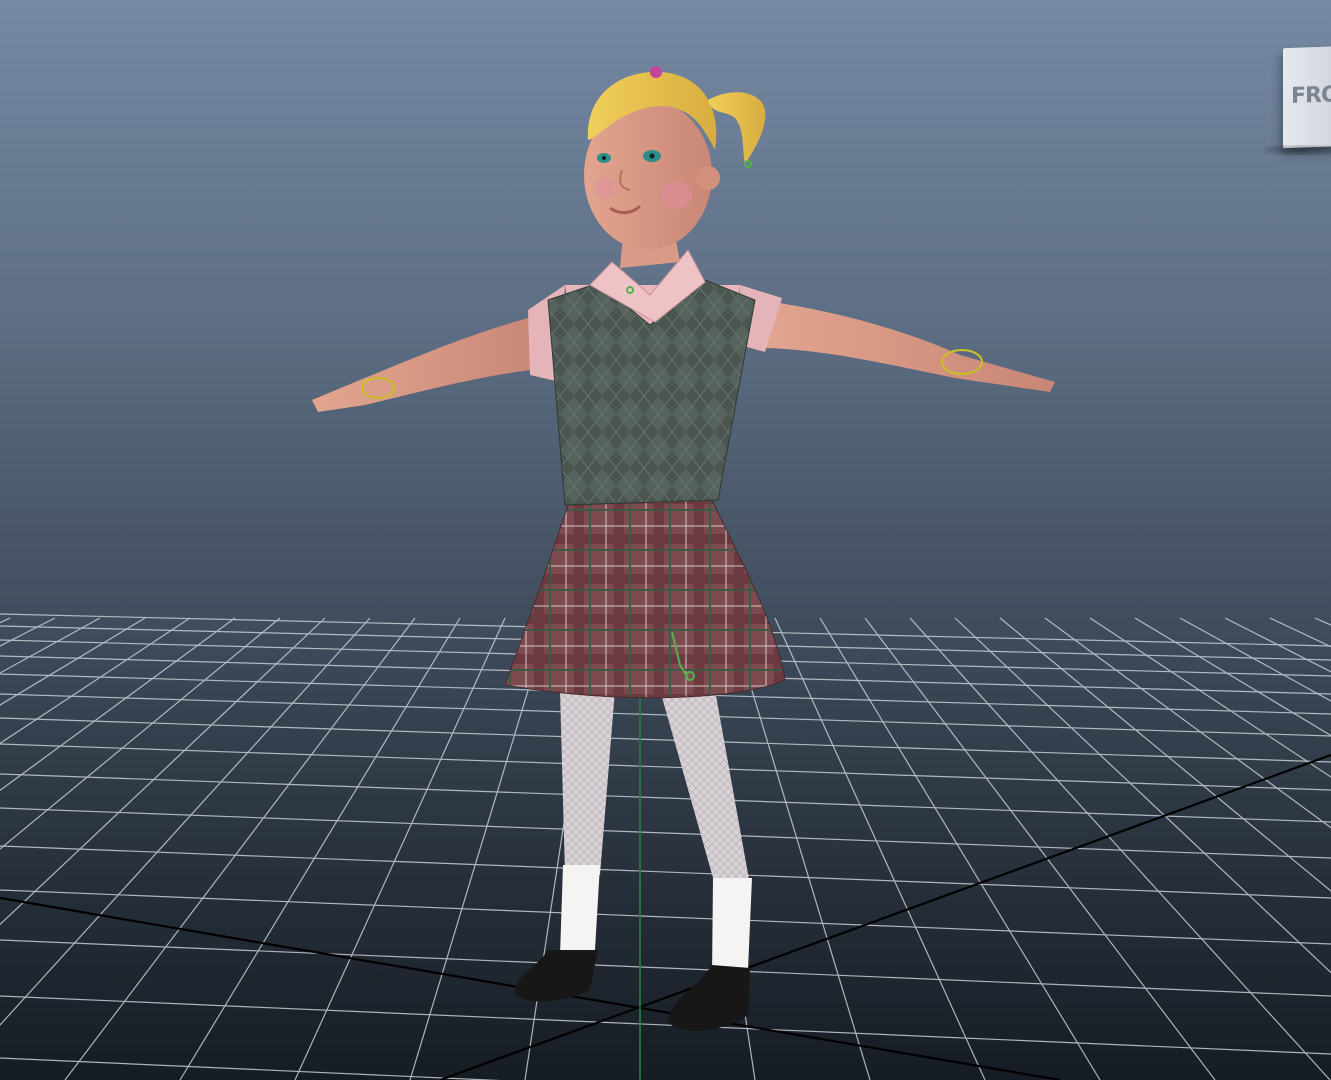 This screenshot has width=1331, height=1080. What do you see at coordinates (709, 998) in the screenshot?
I see `right-shoe` at bounding box center [709, 998].